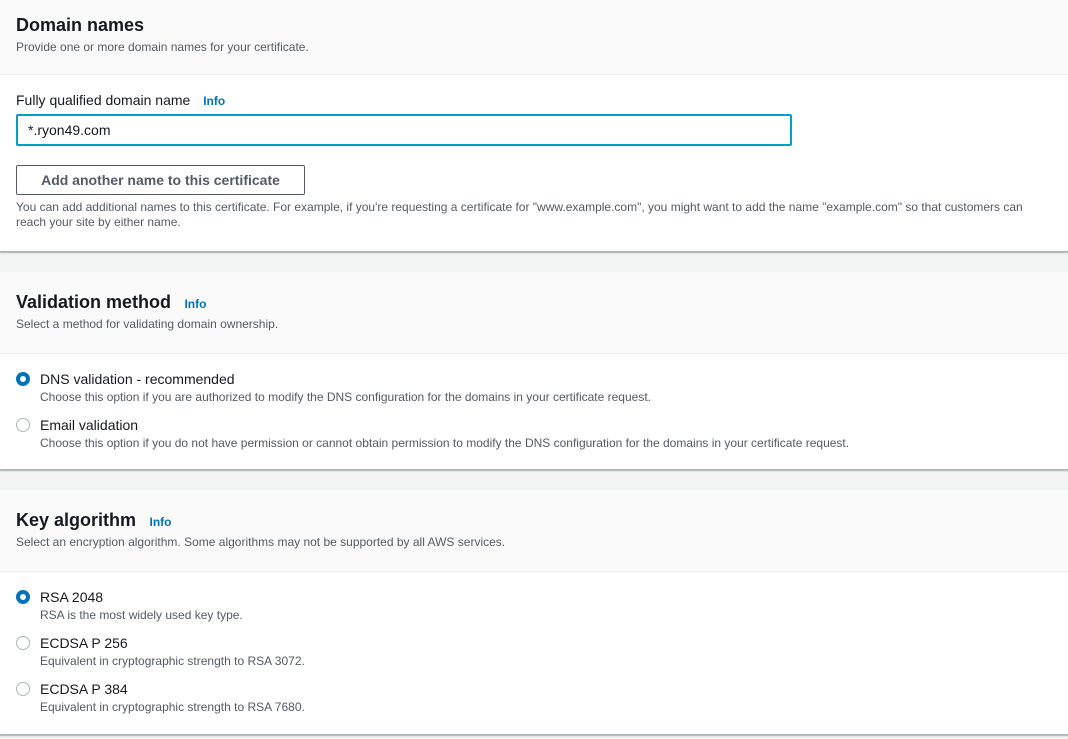  What do you see at coordinates (23, 643) in the screenshot?
I see `ecdsa-p256-radio` at bounding box center [23, 643].